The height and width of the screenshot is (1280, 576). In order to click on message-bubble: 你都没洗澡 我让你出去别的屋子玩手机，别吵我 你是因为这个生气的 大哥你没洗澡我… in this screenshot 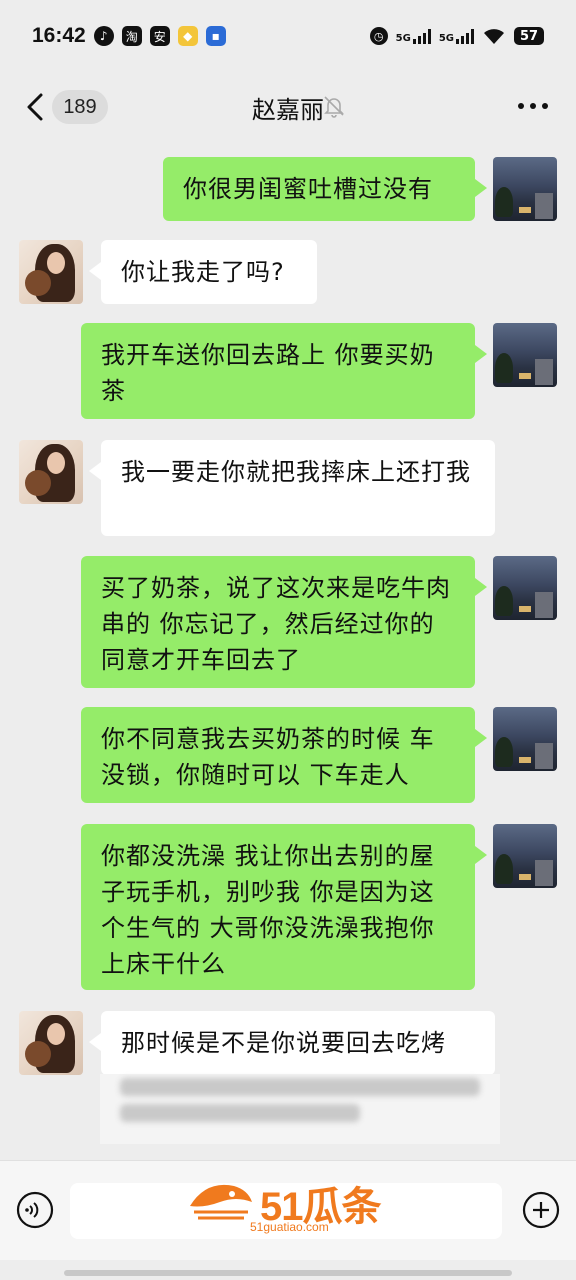, I will do `click(284, 907)`.